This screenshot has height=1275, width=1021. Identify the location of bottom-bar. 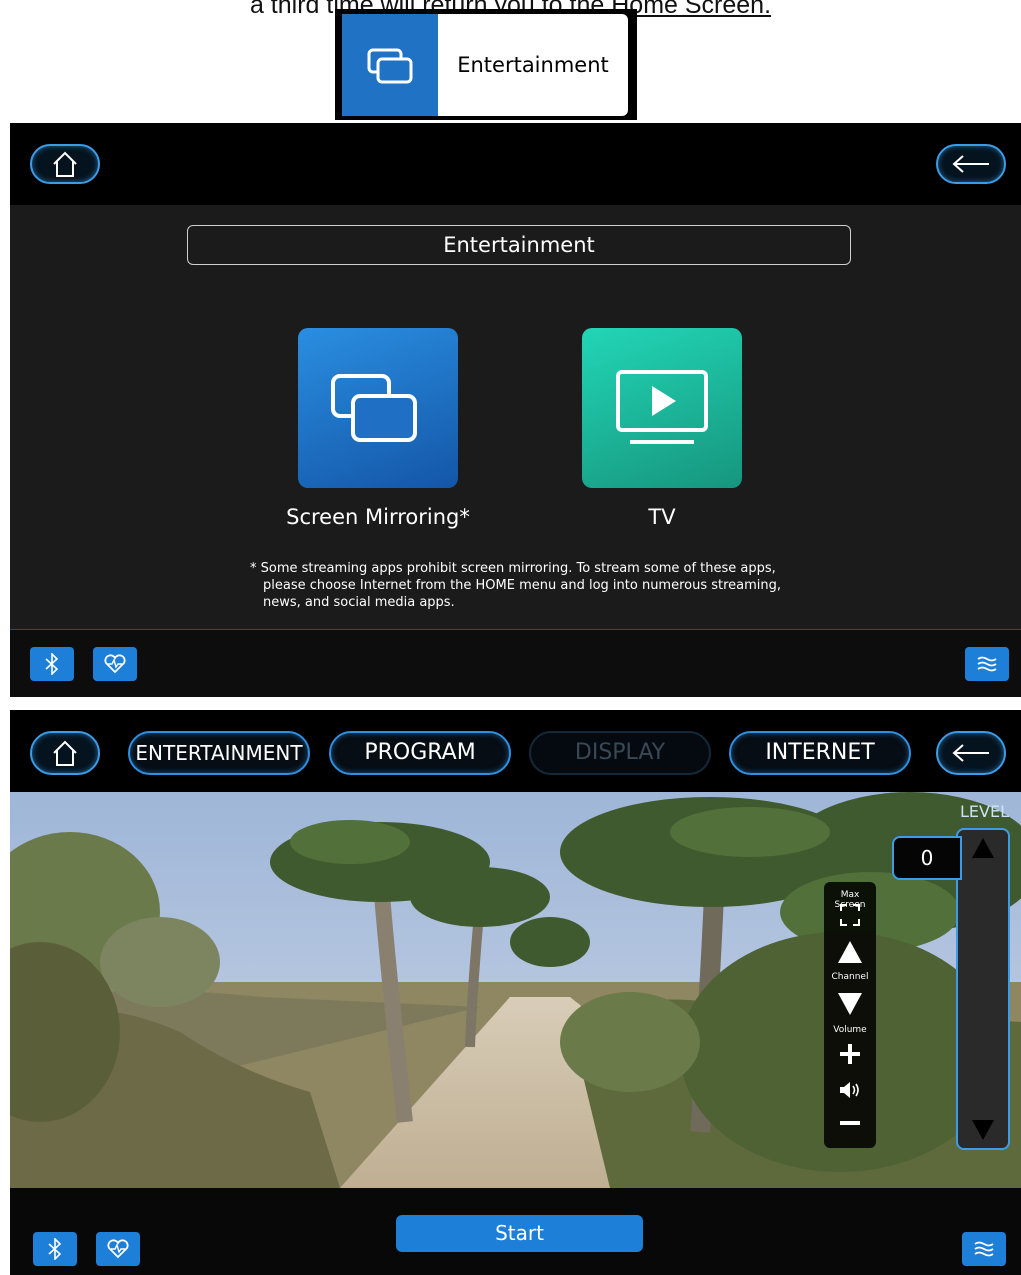
(515, 663).